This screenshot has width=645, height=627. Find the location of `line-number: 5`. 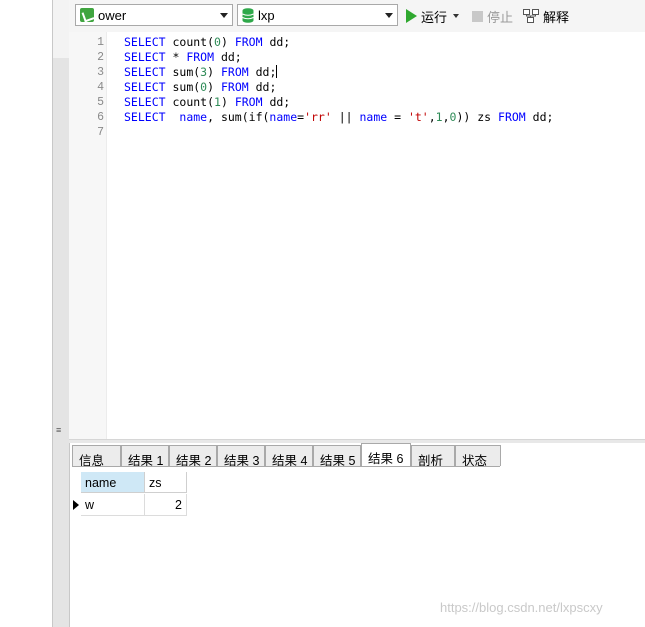

line-number: 5 is located at coordinates (100, 102).